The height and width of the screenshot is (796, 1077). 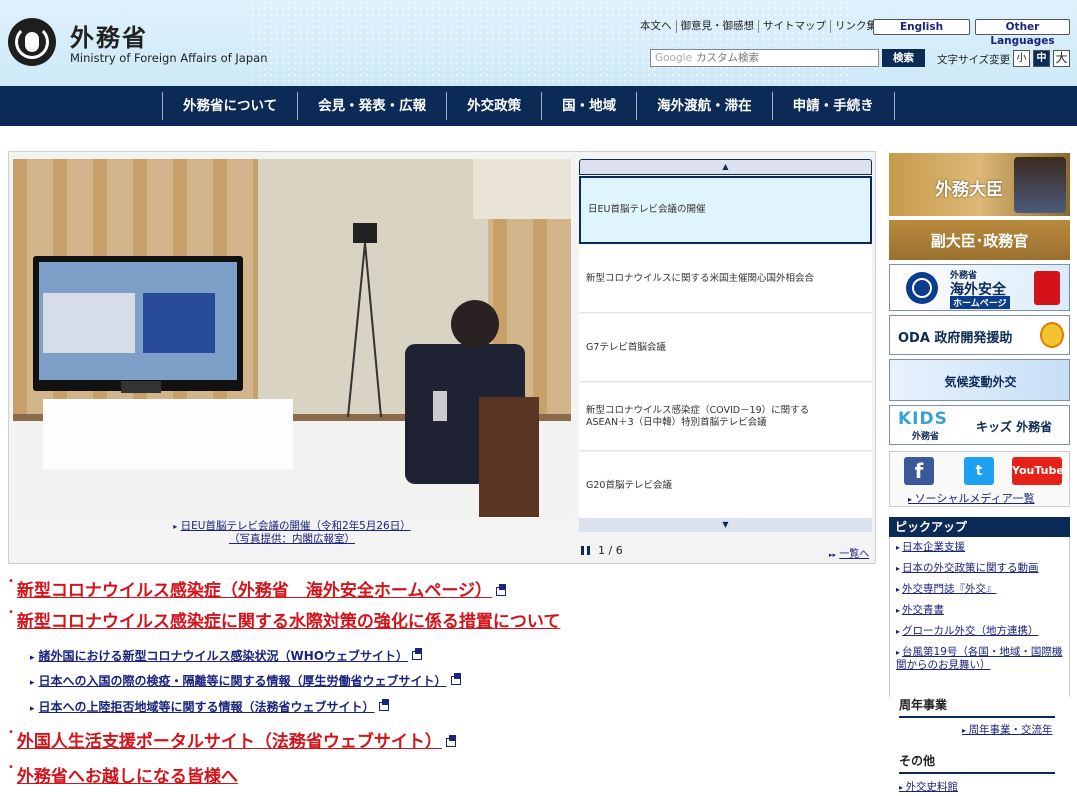 What do you see at coordinates (764, 58) in the screenshot?
I see `search-input: Google カスタム検索` at bounding box center [764, 58].